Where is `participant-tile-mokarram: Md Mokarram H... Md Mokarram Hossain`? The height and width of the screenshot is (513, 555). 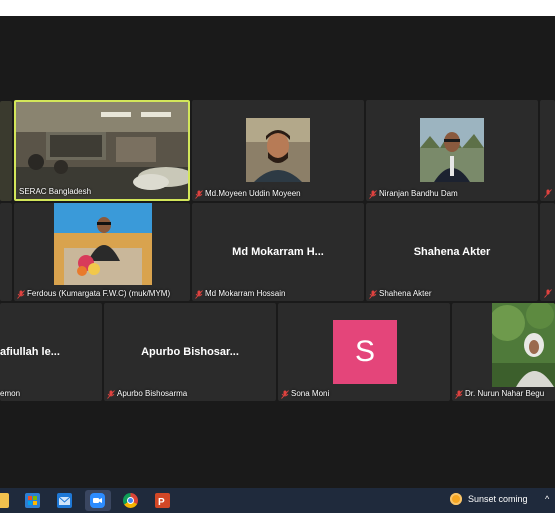 participant-tile-mokarram: Md Mokarram H... Md Mokarram Hossain is located at coordinates (278, 252).